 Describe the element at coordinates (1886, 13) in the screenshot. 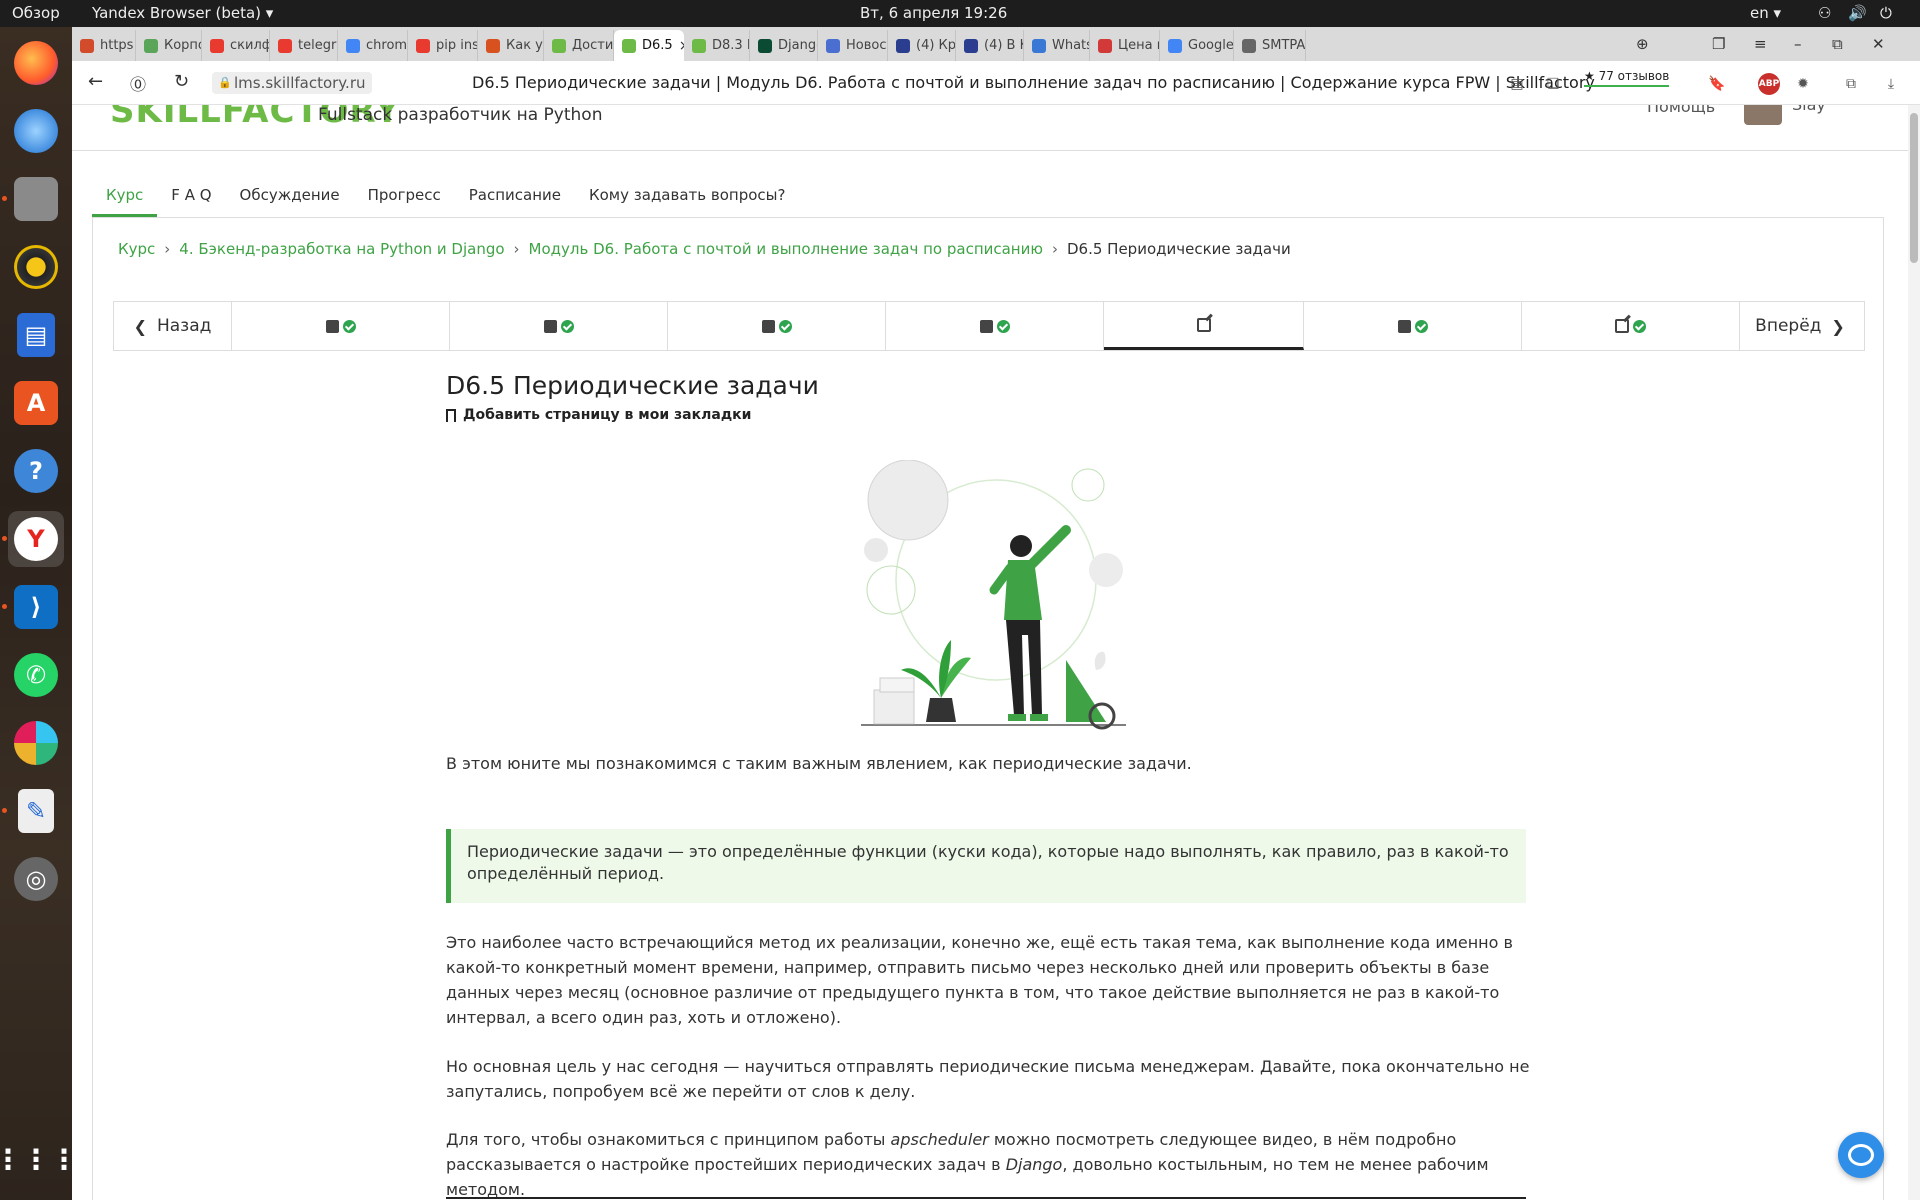

I see `power-icon: ⏻` at that location.